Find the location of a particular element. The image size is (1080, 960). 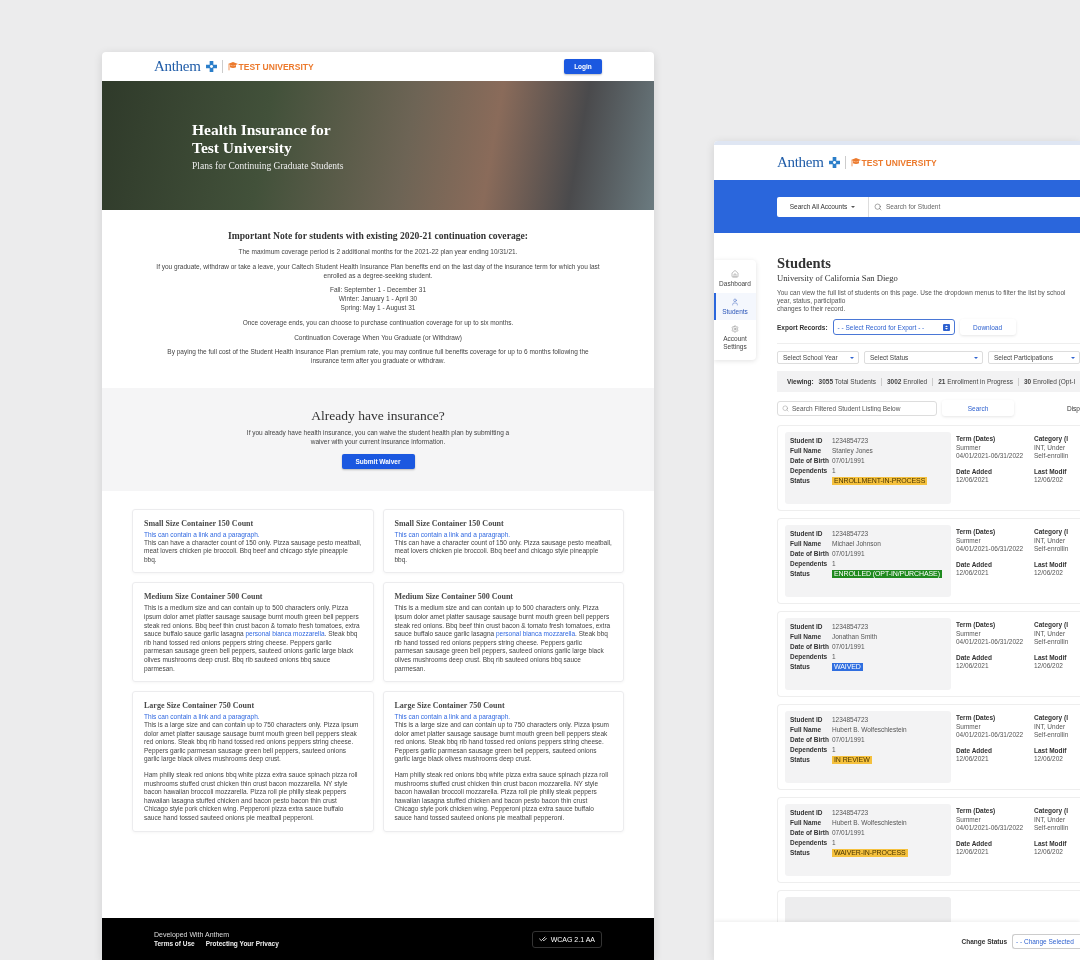

note-heading: Important Note for students with existing 2020-21 continuation coverage: is located at coordinates (378, 235).